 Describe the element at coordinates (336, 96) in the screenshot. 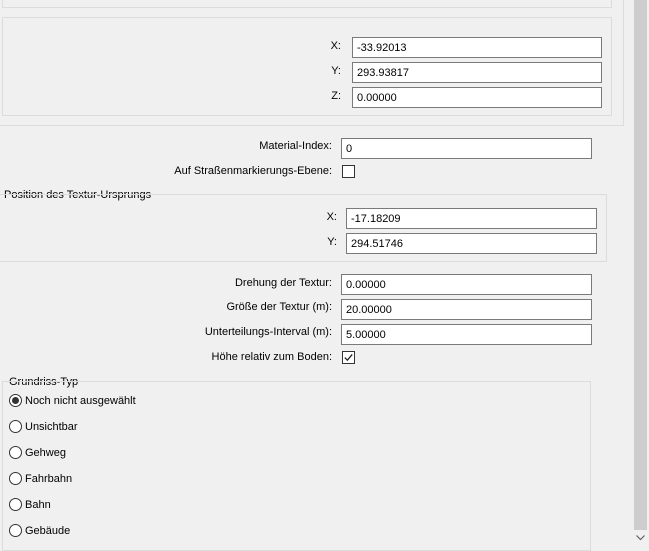

I see `start-z-label: Z:` at that location.